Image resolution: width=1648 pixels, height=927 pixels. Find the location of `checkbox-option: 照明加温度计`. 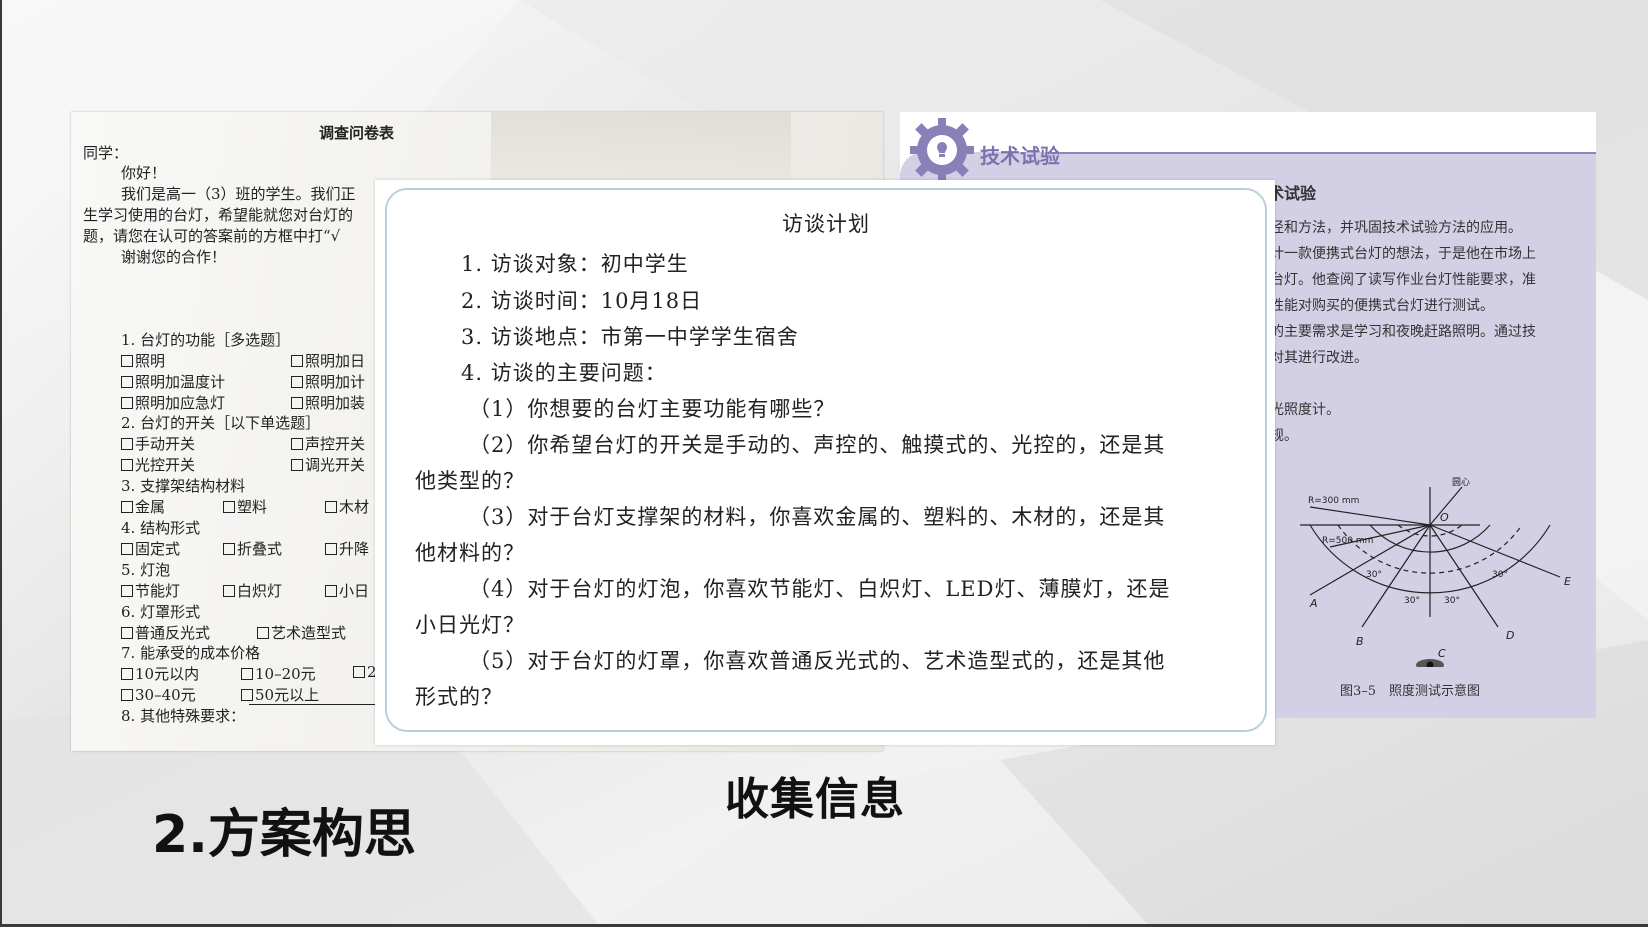

checkbox-option: 照明加温度计 is located at coordinates (173, 381).